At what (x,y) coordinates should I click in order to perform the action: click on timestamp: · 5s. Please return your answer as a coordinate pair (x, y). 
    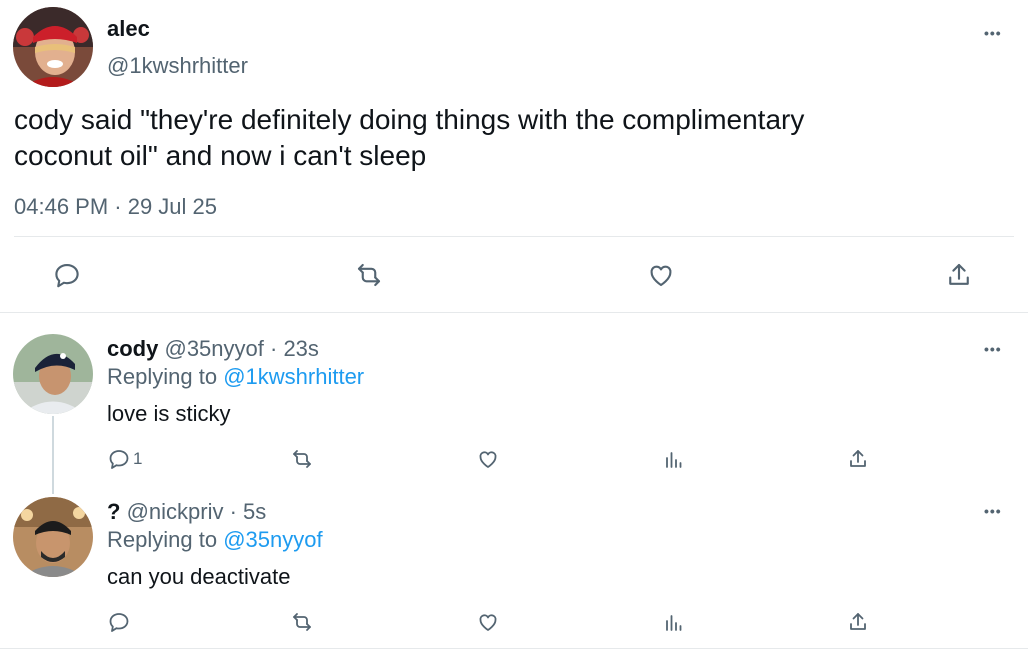
    Looking at the image, I should click on (248, 511).